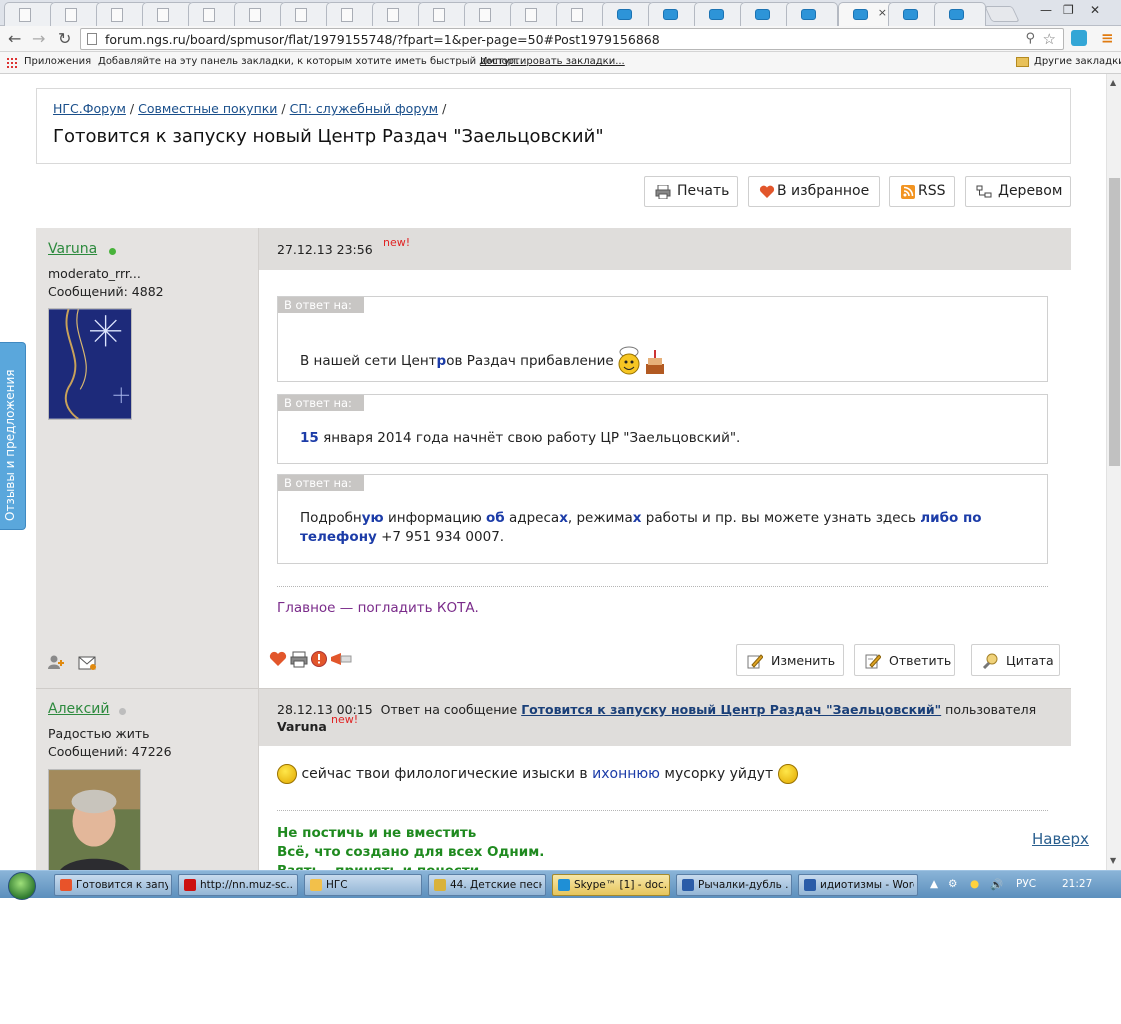 This screenshot has width=1121, height=1024. I want to click on new-tab-button, so click(1002, 14).